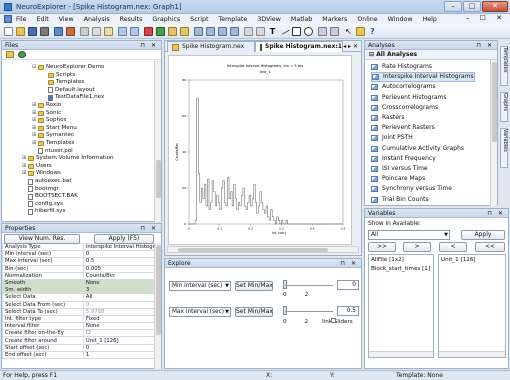 The height and width of the screenshot is (380, 510). What do you see at coordinates (483, 235) in the screenshot?
I see `variables-apply-button: Apply` at bounding box center [483, 235].